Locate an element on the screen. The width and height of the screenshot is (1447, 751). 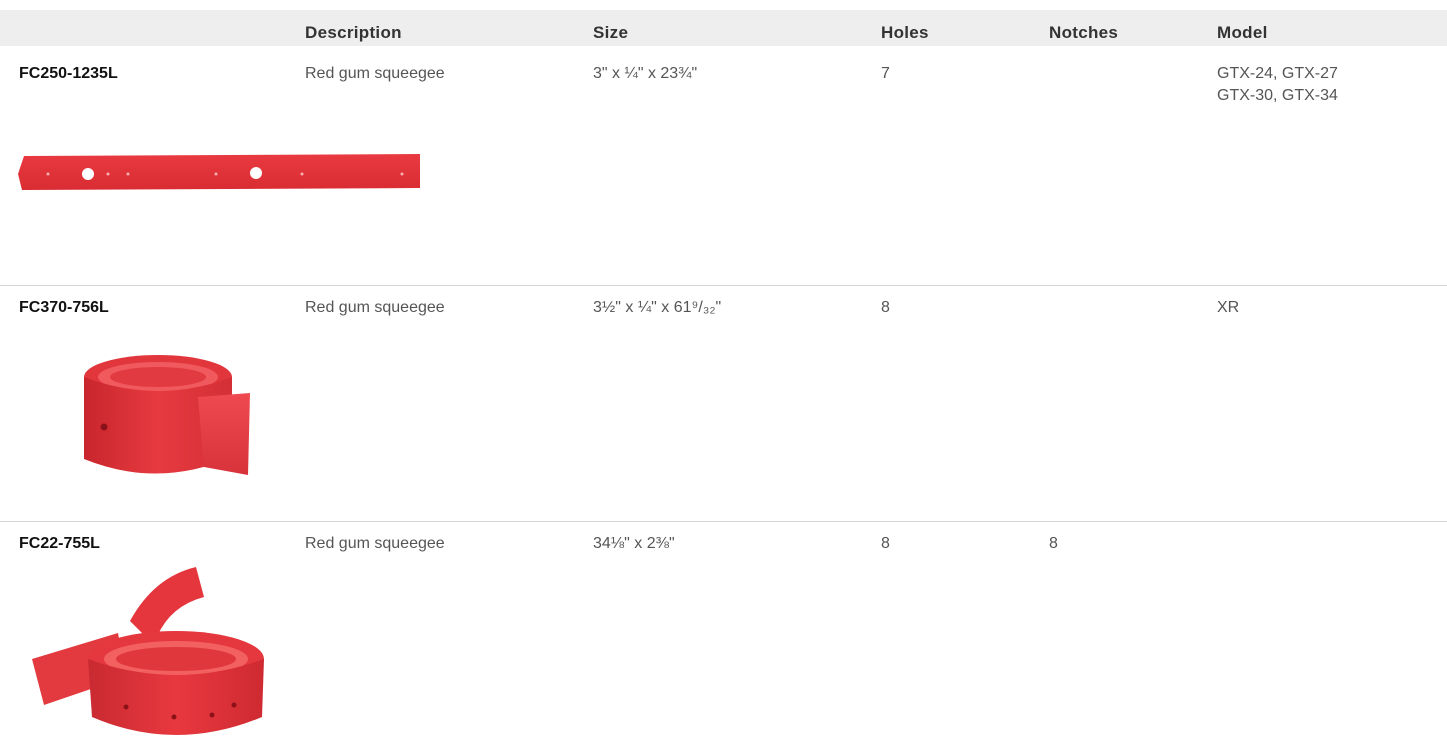
model-line: XR is located at coordinates (1228, 307).